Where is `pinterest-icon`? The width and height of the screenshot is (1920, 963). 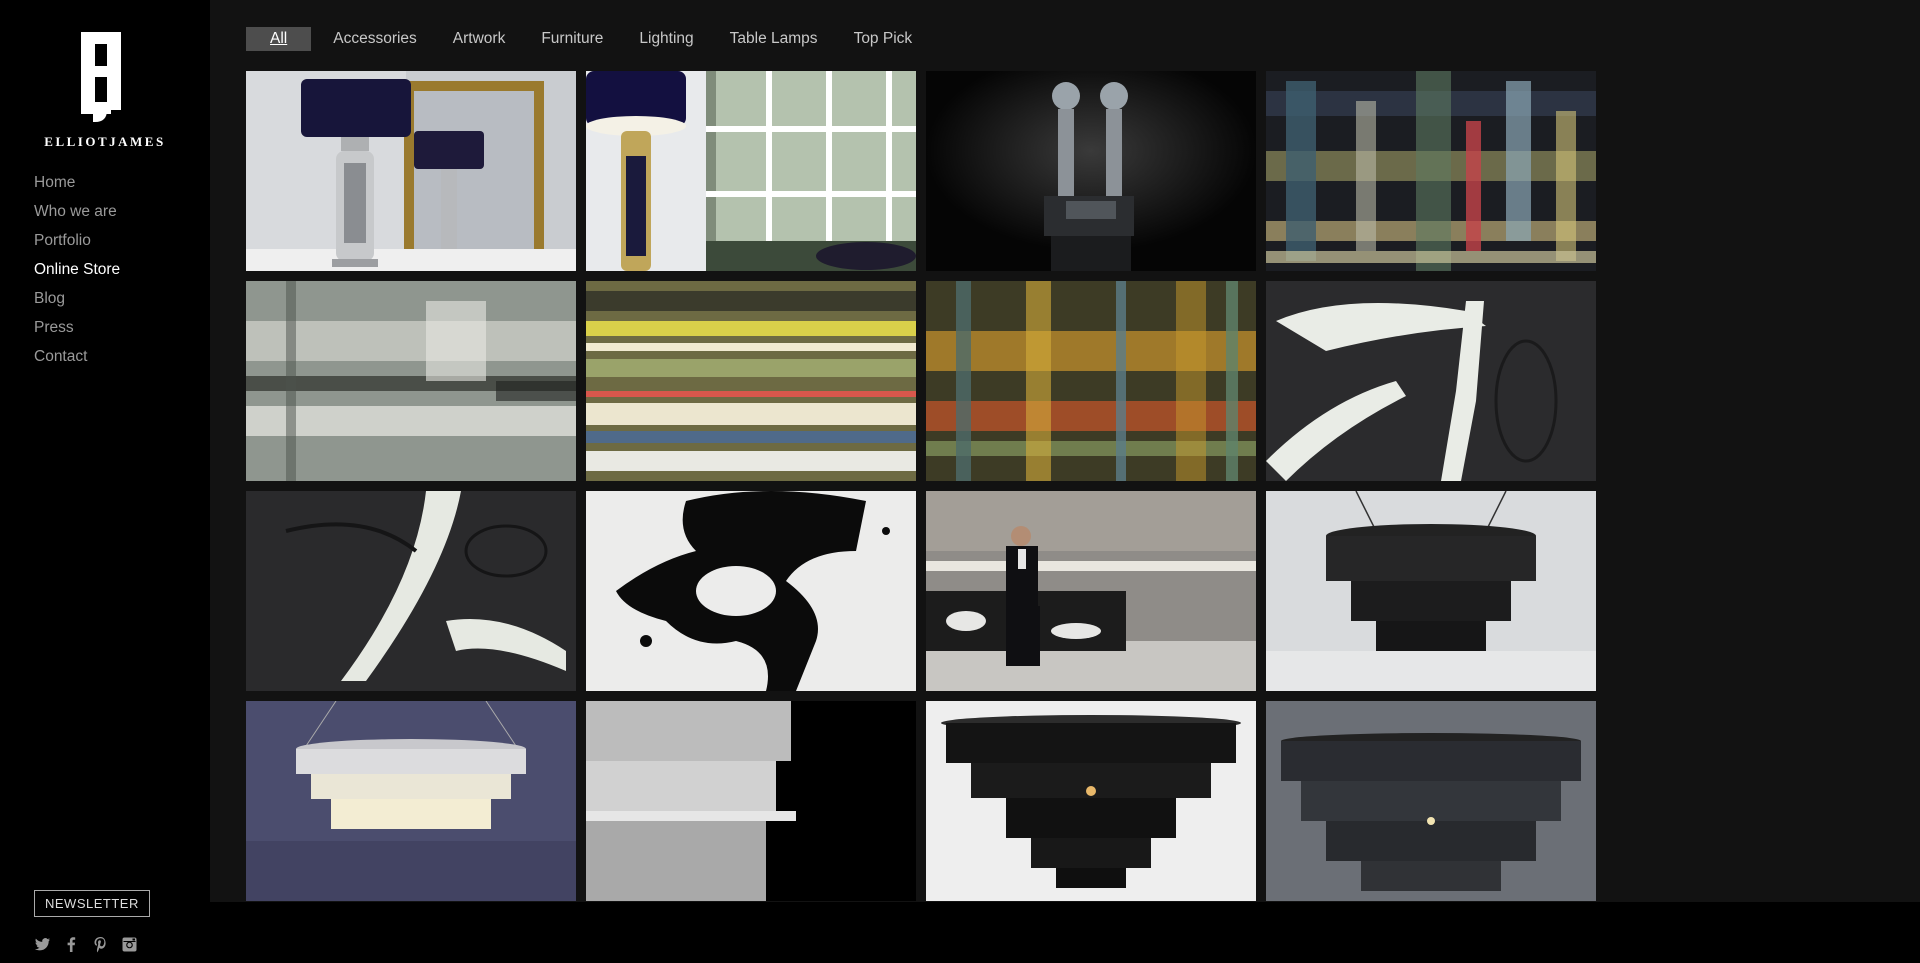
pinterest-icon is located at coordinates (100, 944).